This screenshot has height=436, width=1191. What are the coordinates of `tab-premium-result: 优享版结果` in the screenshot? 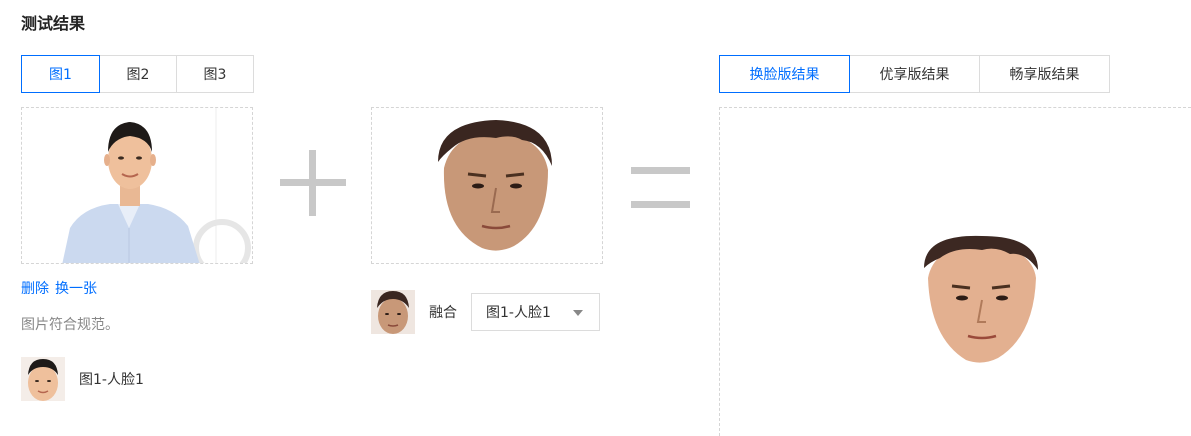 It's located at (914, 74).